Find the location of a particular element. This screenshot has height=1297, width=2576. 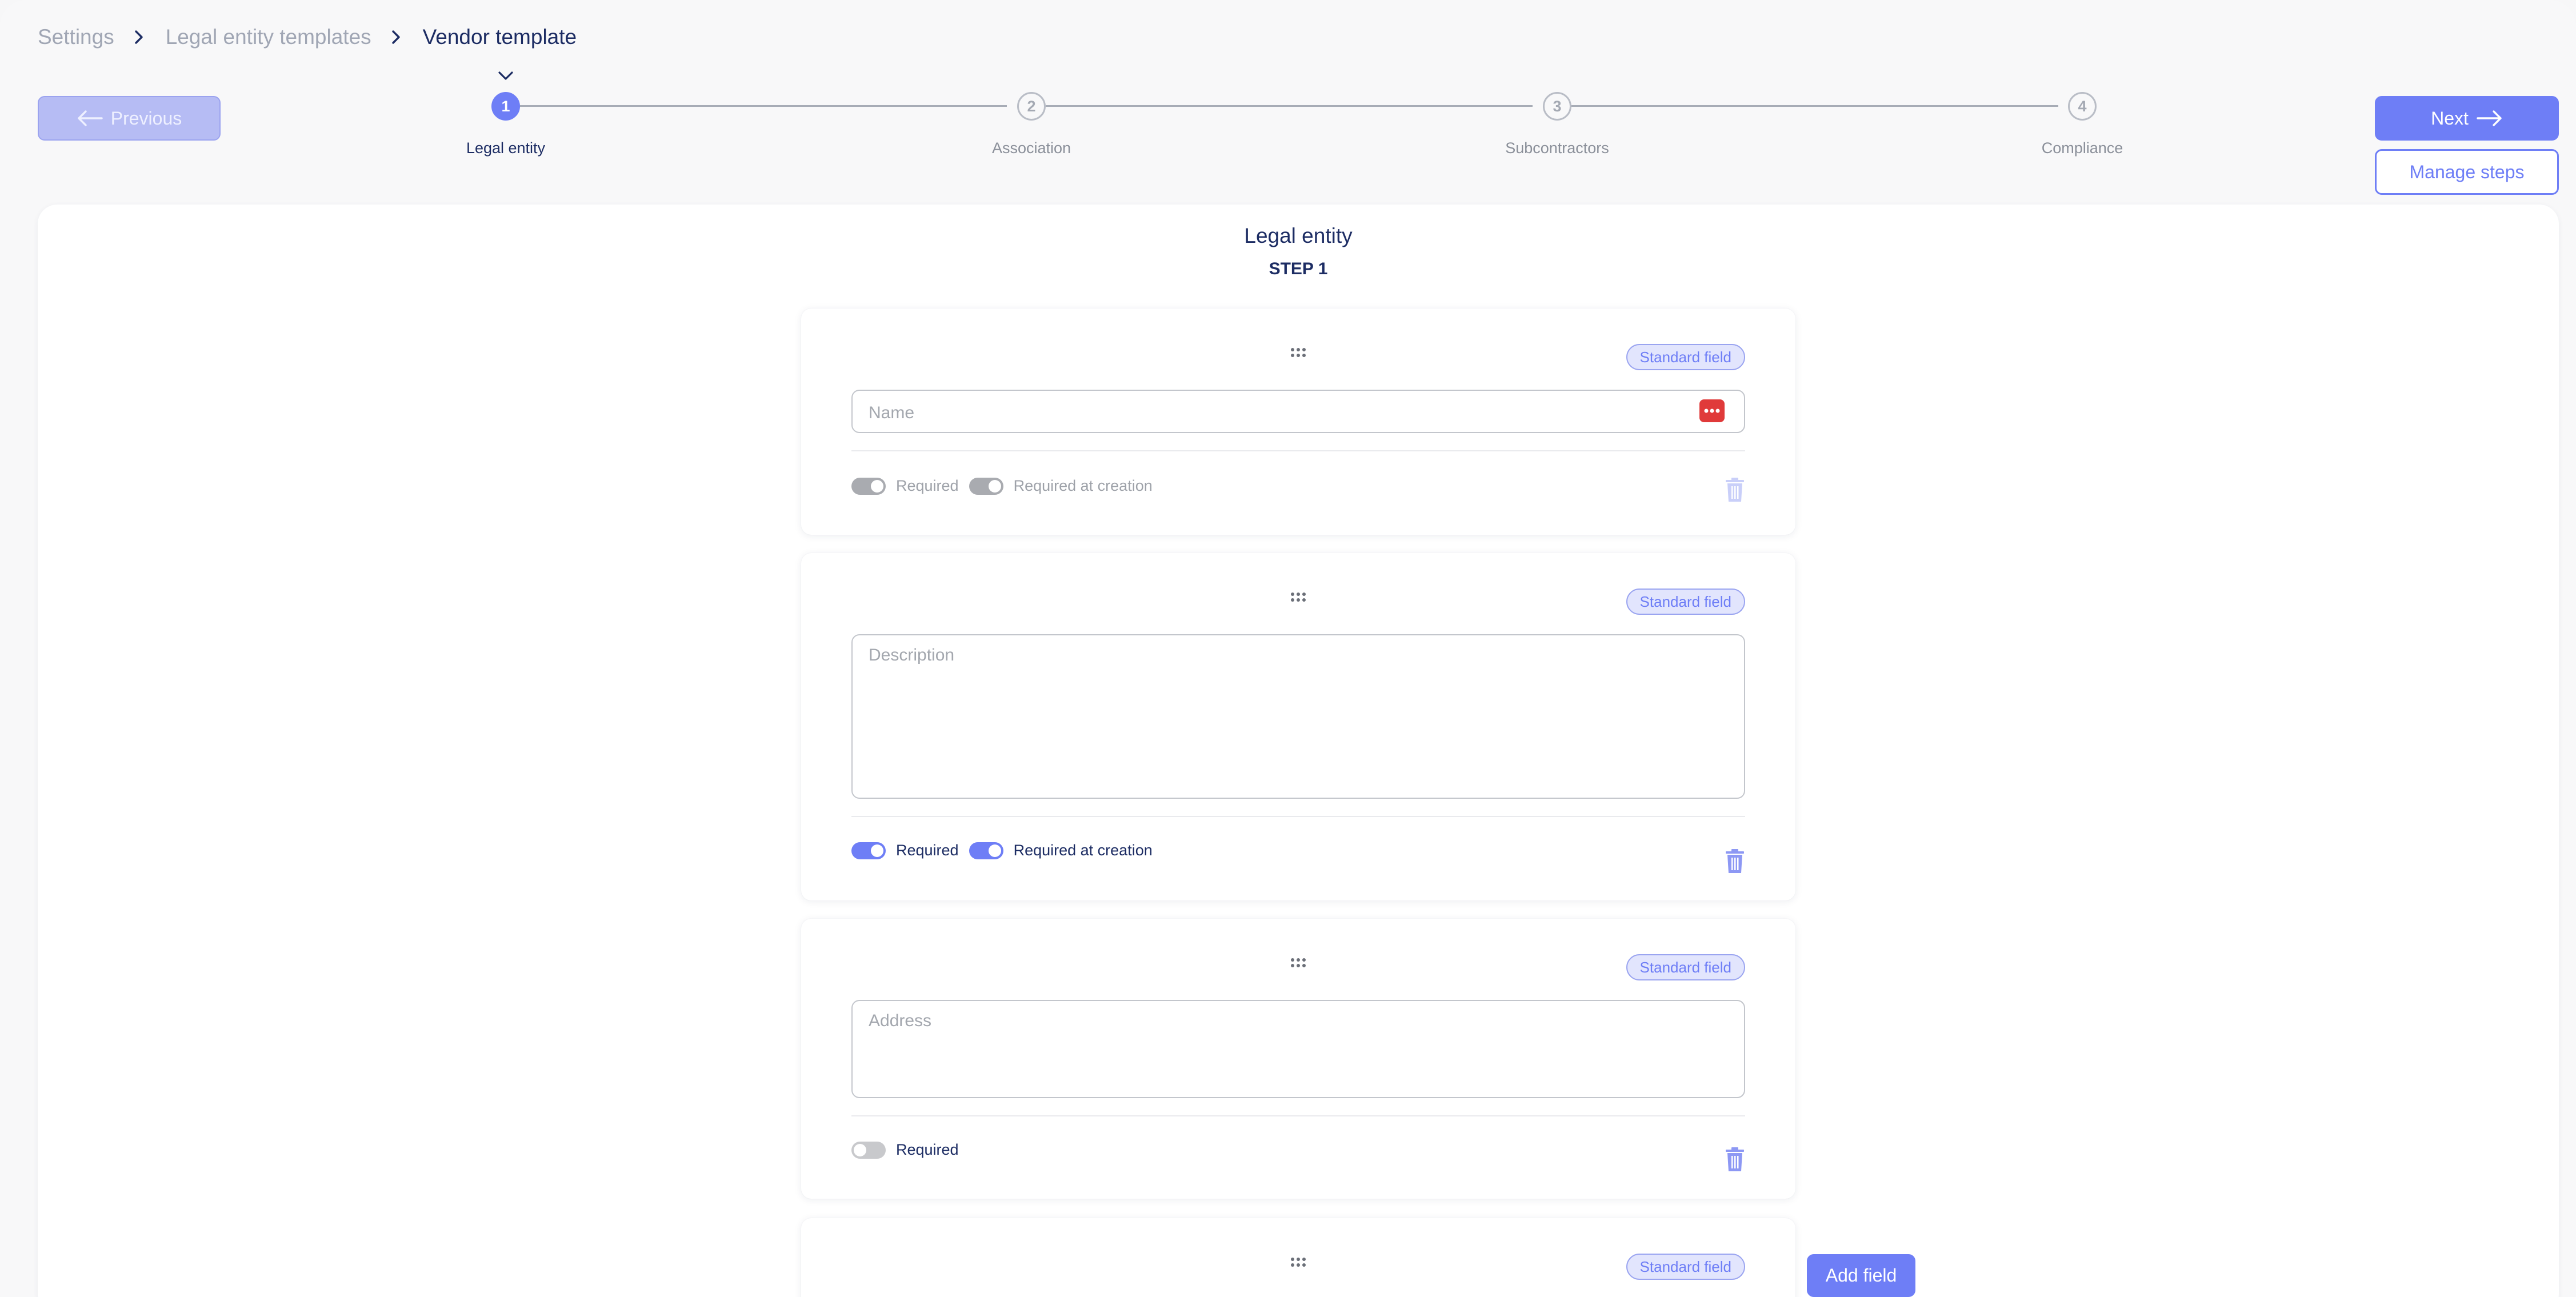

description-placeholder: Description is located at coordinates (912, 655).